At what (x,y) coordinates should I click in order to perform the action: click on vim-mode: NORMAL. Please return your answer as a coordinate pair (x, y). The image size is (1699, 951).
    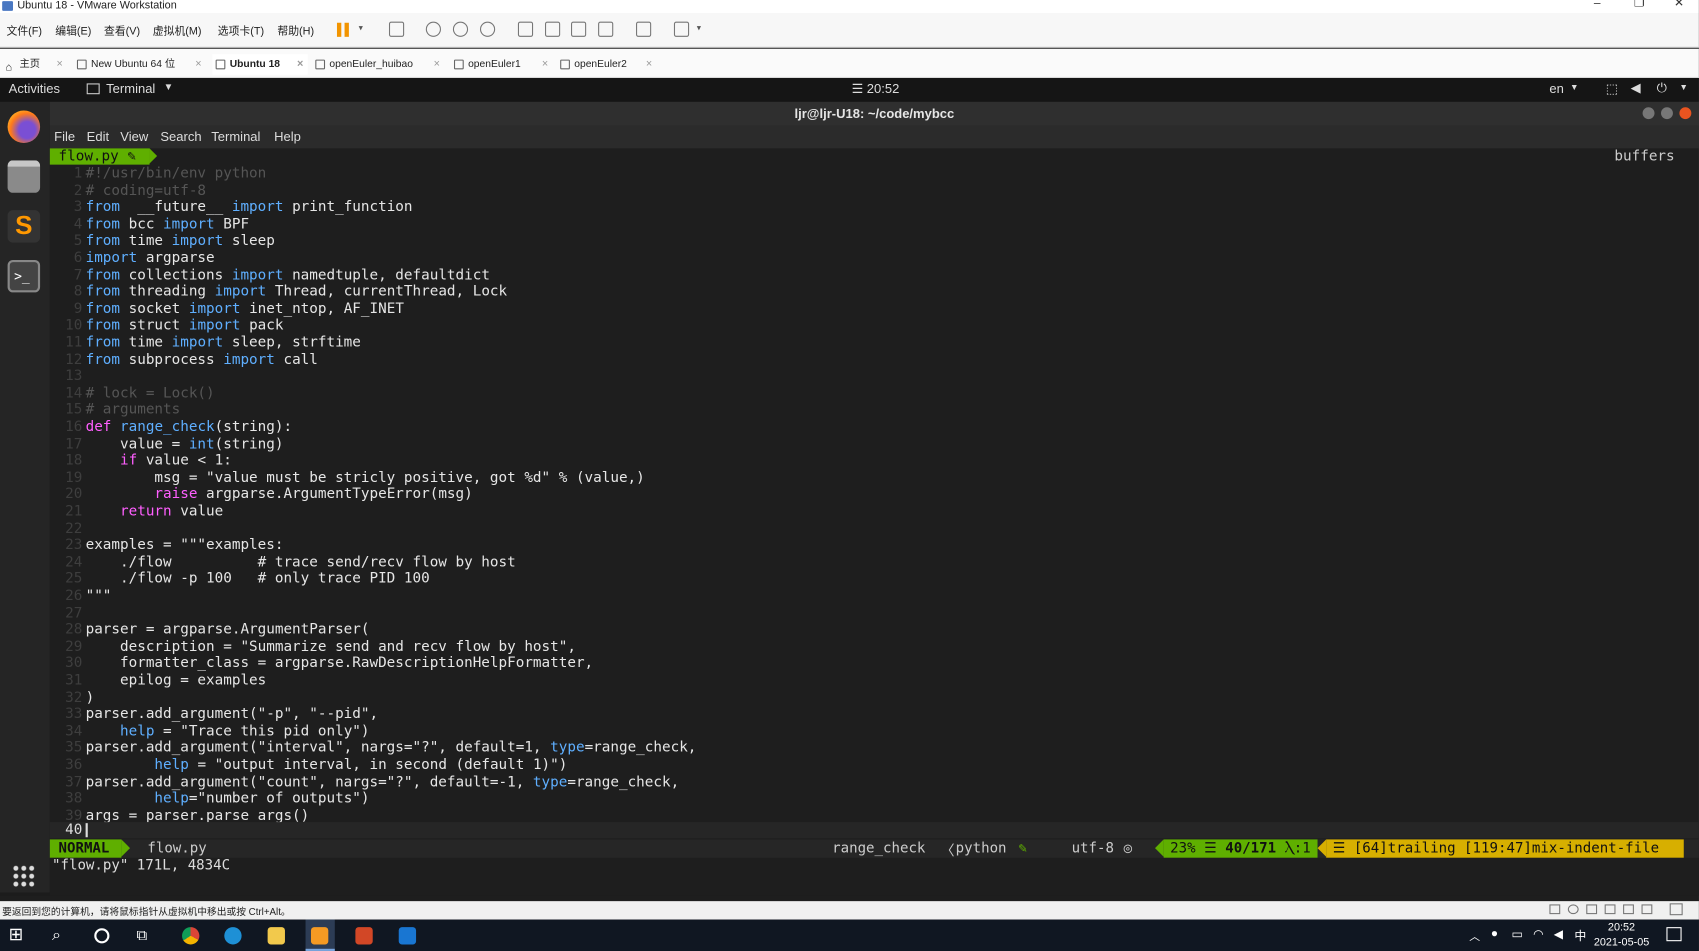
    Looking at the image, I should click on (85, 848).